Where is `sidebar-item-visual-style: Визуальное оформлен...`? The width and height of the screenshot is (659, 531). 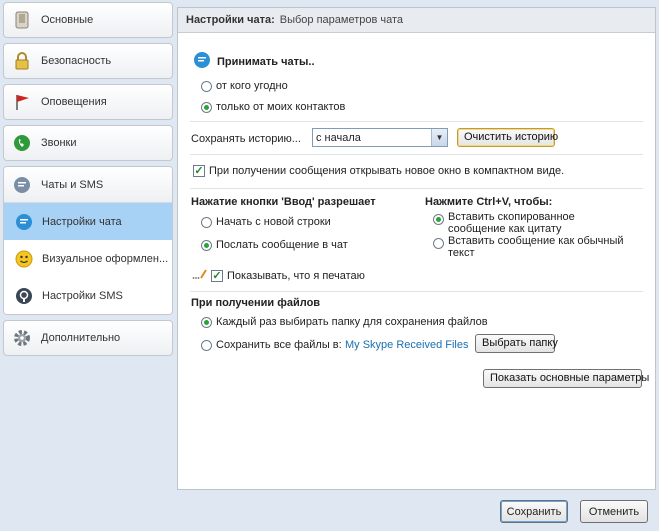 sidebar-item-visual-style: Визуальное оформлен... is located at coordinates (88, 258).